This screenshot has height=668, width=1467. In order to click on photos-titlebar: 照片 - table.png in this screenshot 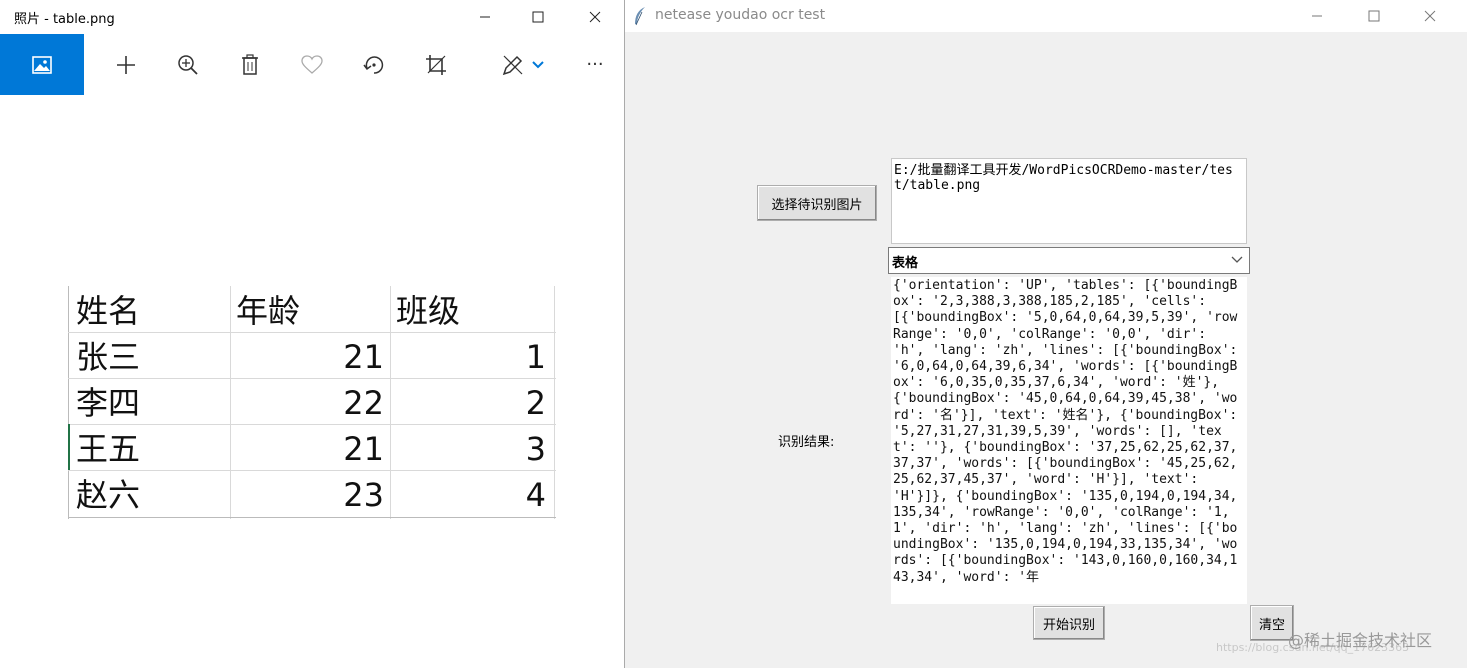, I will do `click(312, 17)`.